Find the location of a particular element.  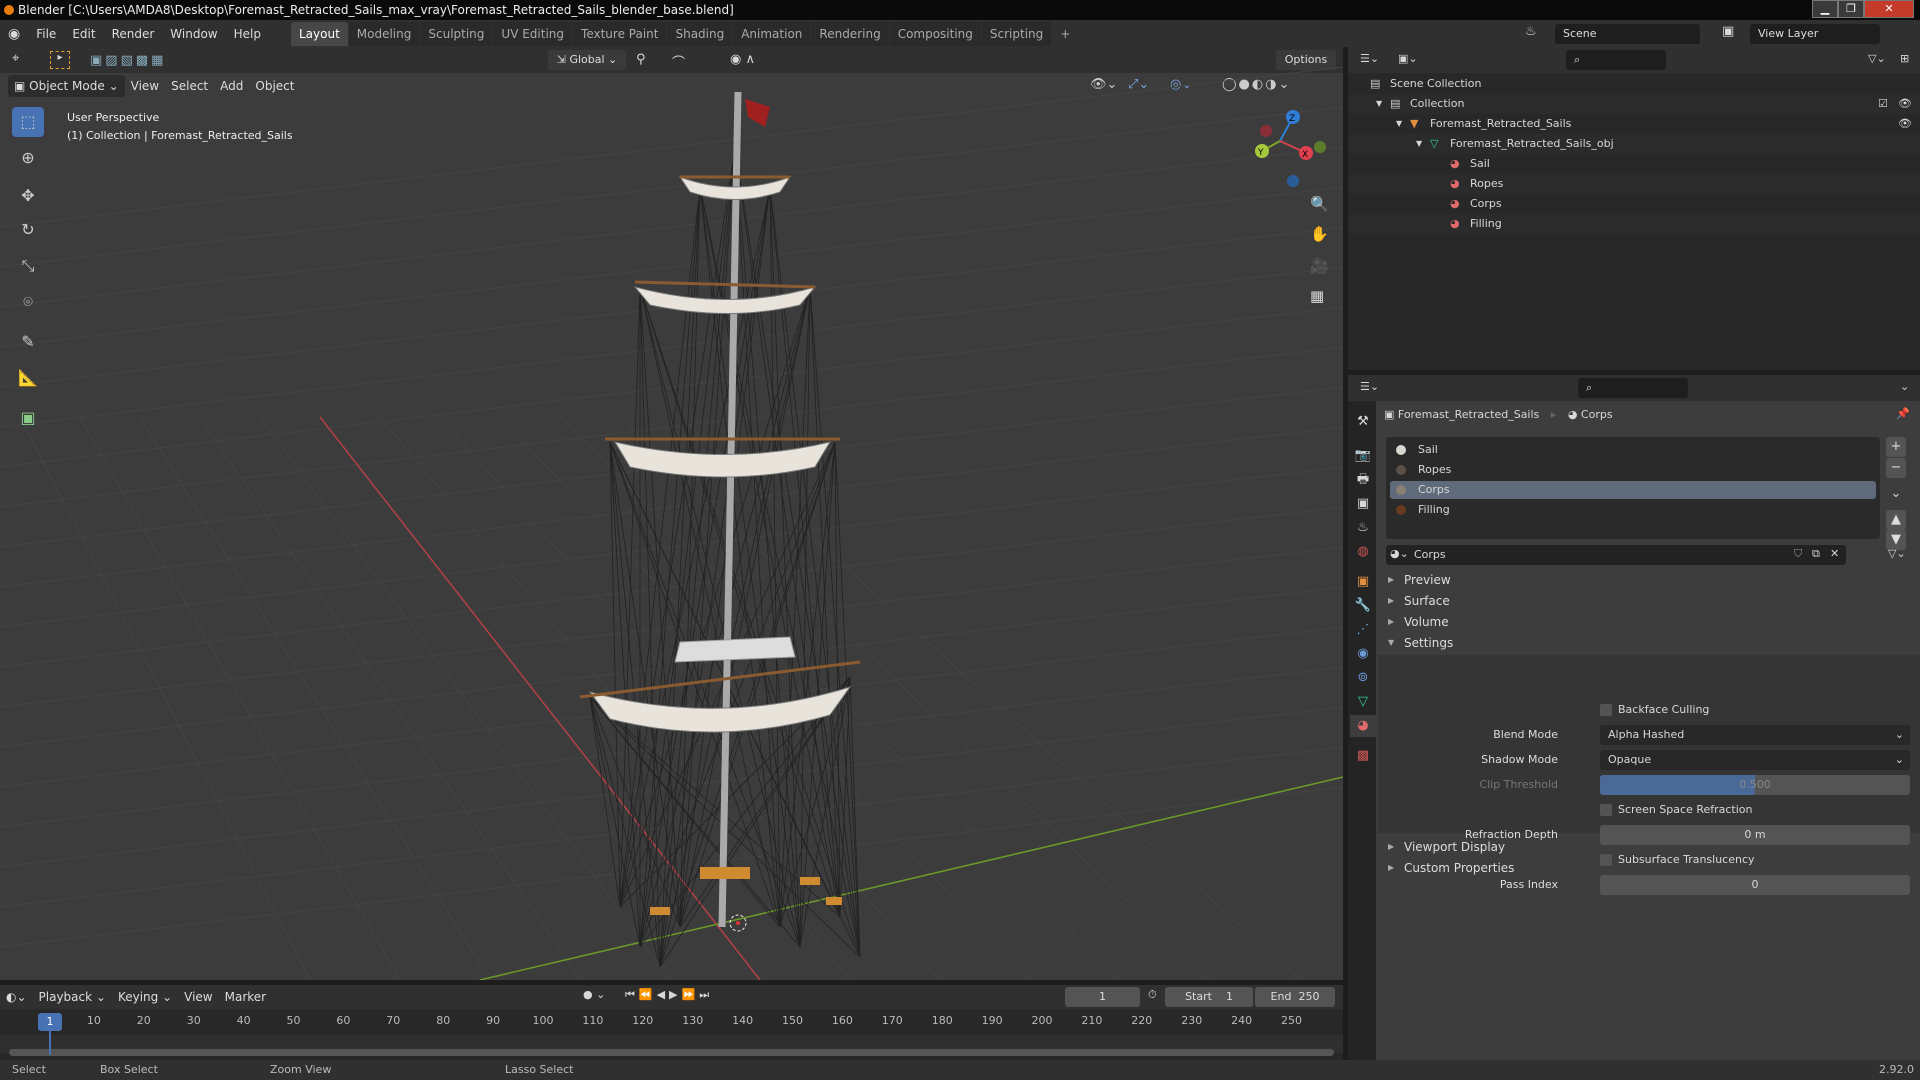

data-tab-icon: ▽ is located at coordinates (1363, 702).